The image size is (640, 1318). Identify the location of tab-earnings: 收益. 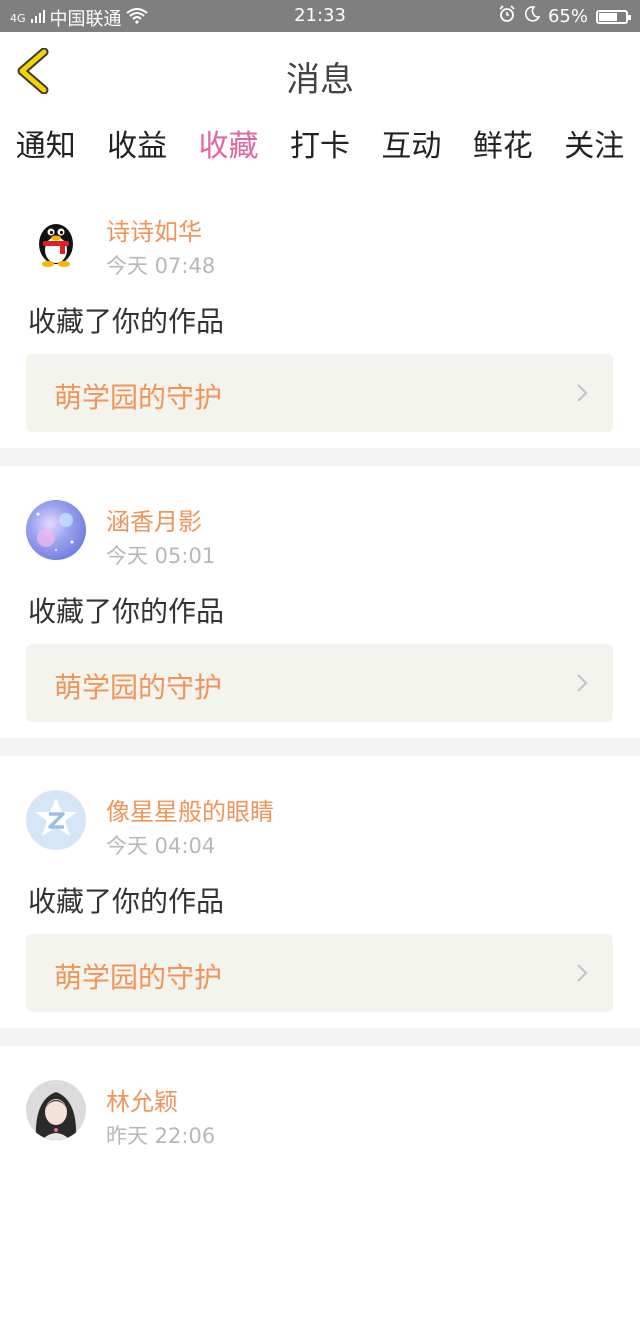
(137, 143).